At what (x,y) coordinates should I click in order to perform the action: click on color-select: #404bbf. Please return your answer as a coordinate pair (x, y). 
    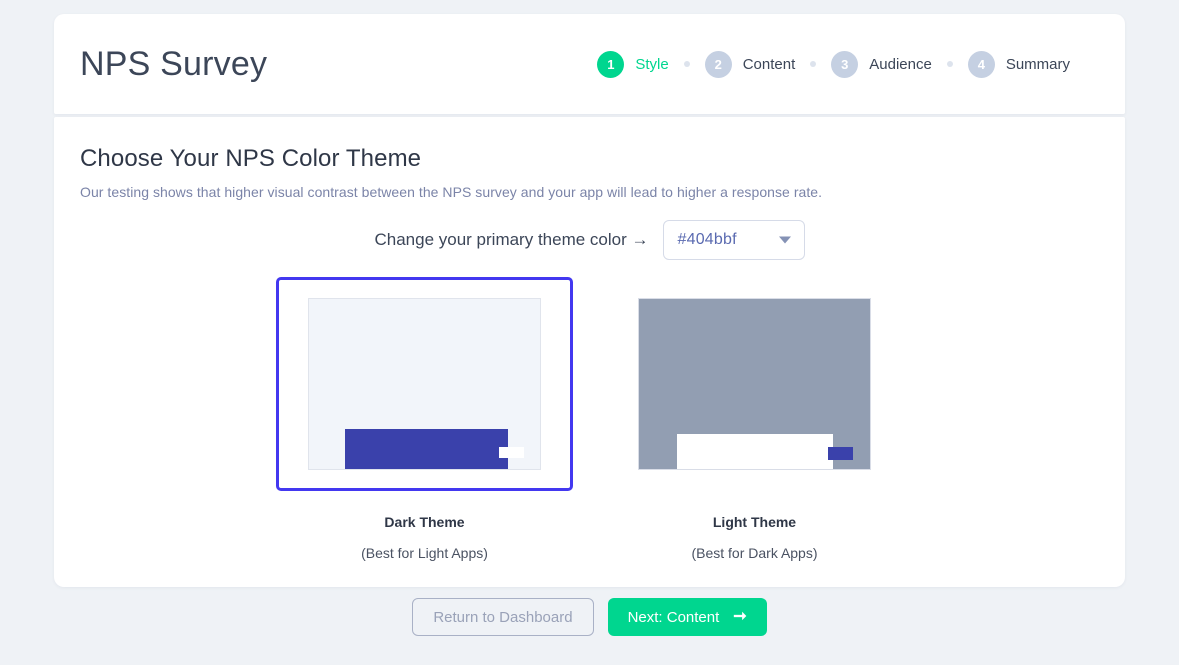
    Looking at the image, I should click on (733, 240).